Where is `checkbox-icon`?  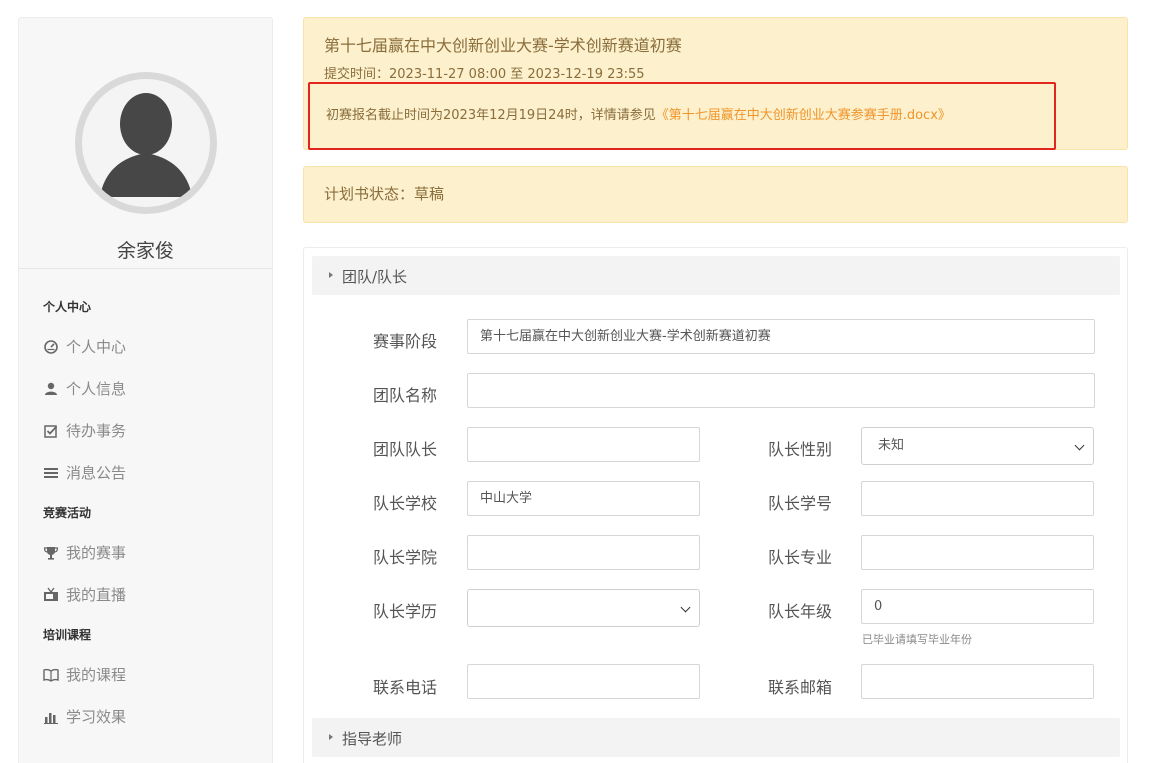
checkbox-icon is located at coordinates (51, 431).